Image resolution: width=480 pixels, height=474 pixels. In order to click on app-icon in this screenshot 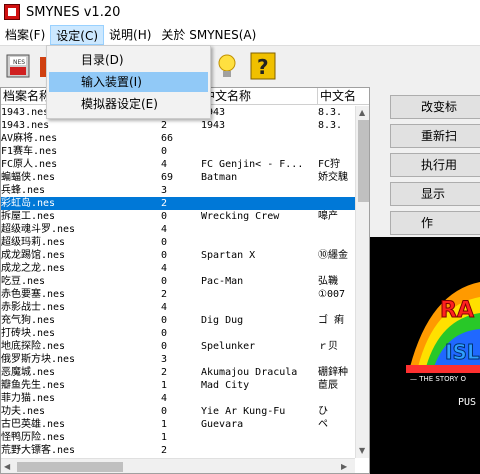, I will do `click(12, 12)`.